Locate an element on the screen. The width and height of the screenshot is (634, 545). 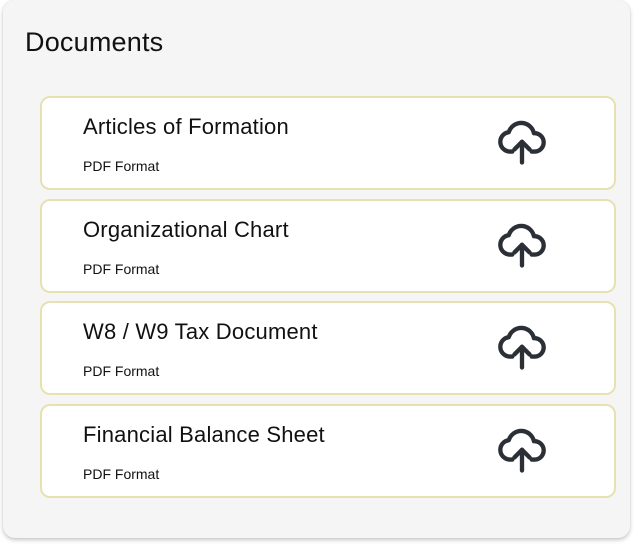
document-name: Financial Balance Sheet is located at coordinates (204, 434).